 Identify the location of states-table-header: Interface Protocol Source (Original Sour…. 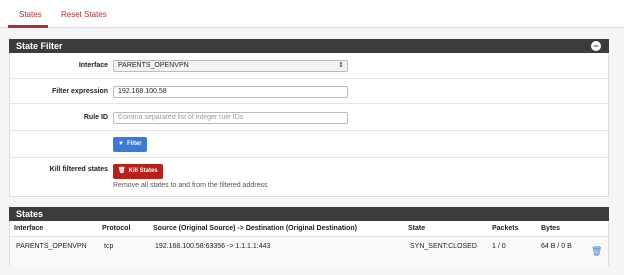
(309, 229).